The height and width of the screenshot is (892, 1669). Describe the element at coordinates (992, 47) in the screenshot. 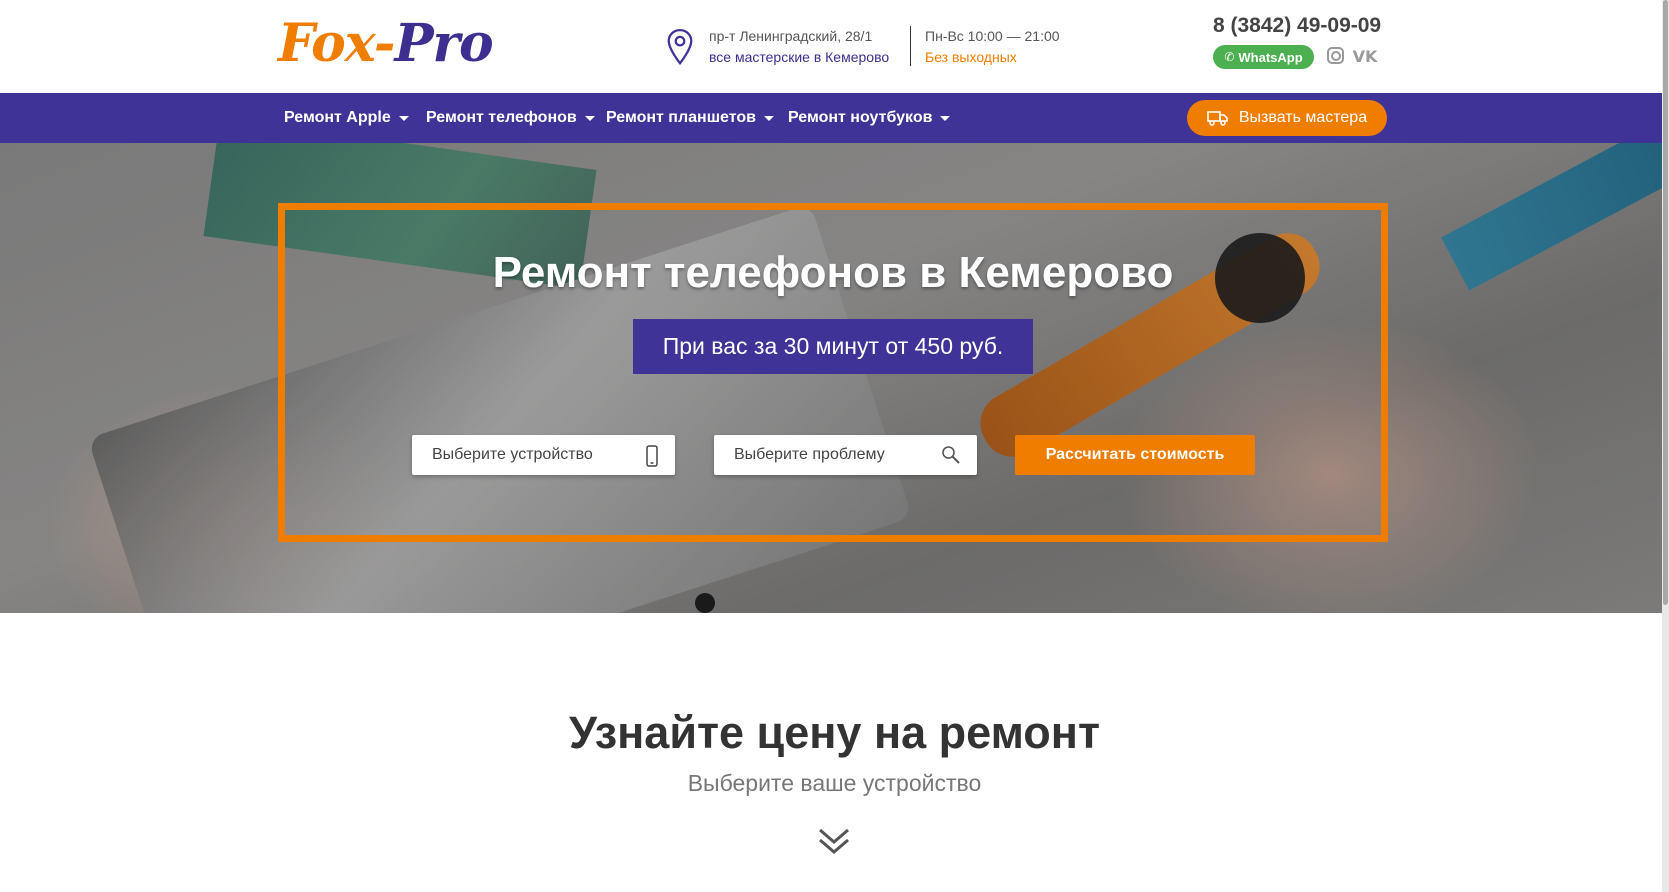

I see `working-hours: Пн-Вс 10:00 — 21:00 Без выходных` at that location.